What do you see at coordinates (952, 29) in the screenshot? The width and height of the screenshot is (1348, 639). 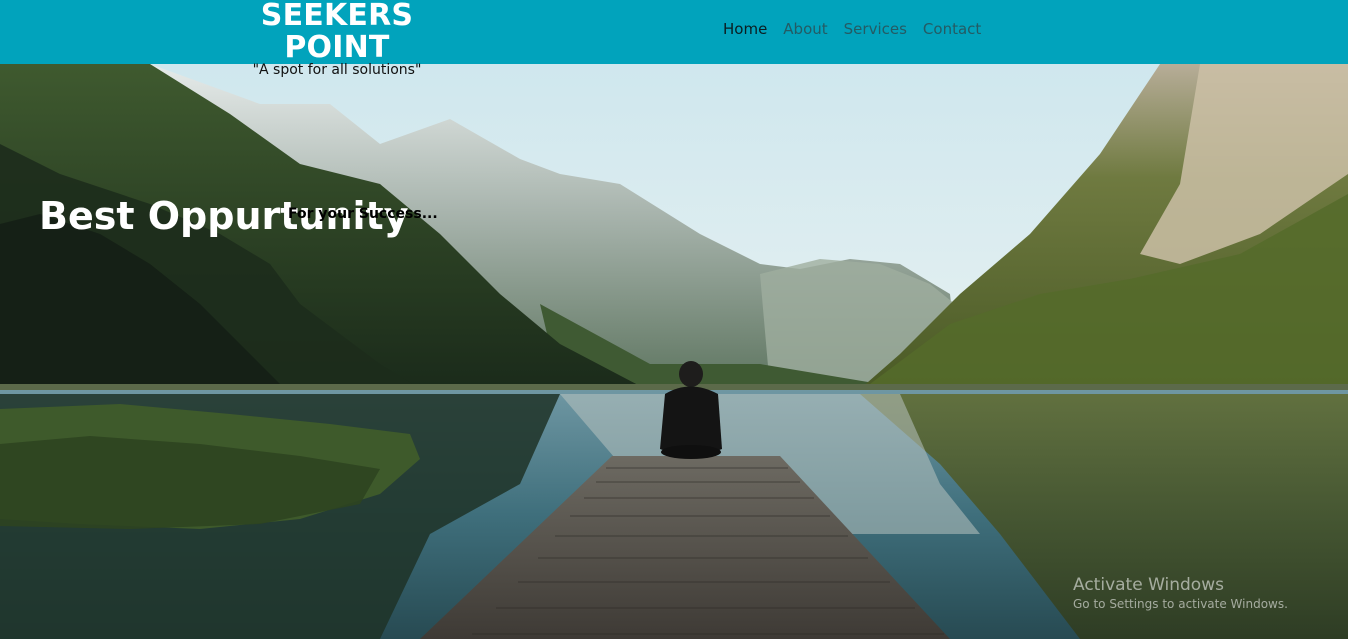 I see `nav-link-contact: Contact` at bounding box center [952, 29].